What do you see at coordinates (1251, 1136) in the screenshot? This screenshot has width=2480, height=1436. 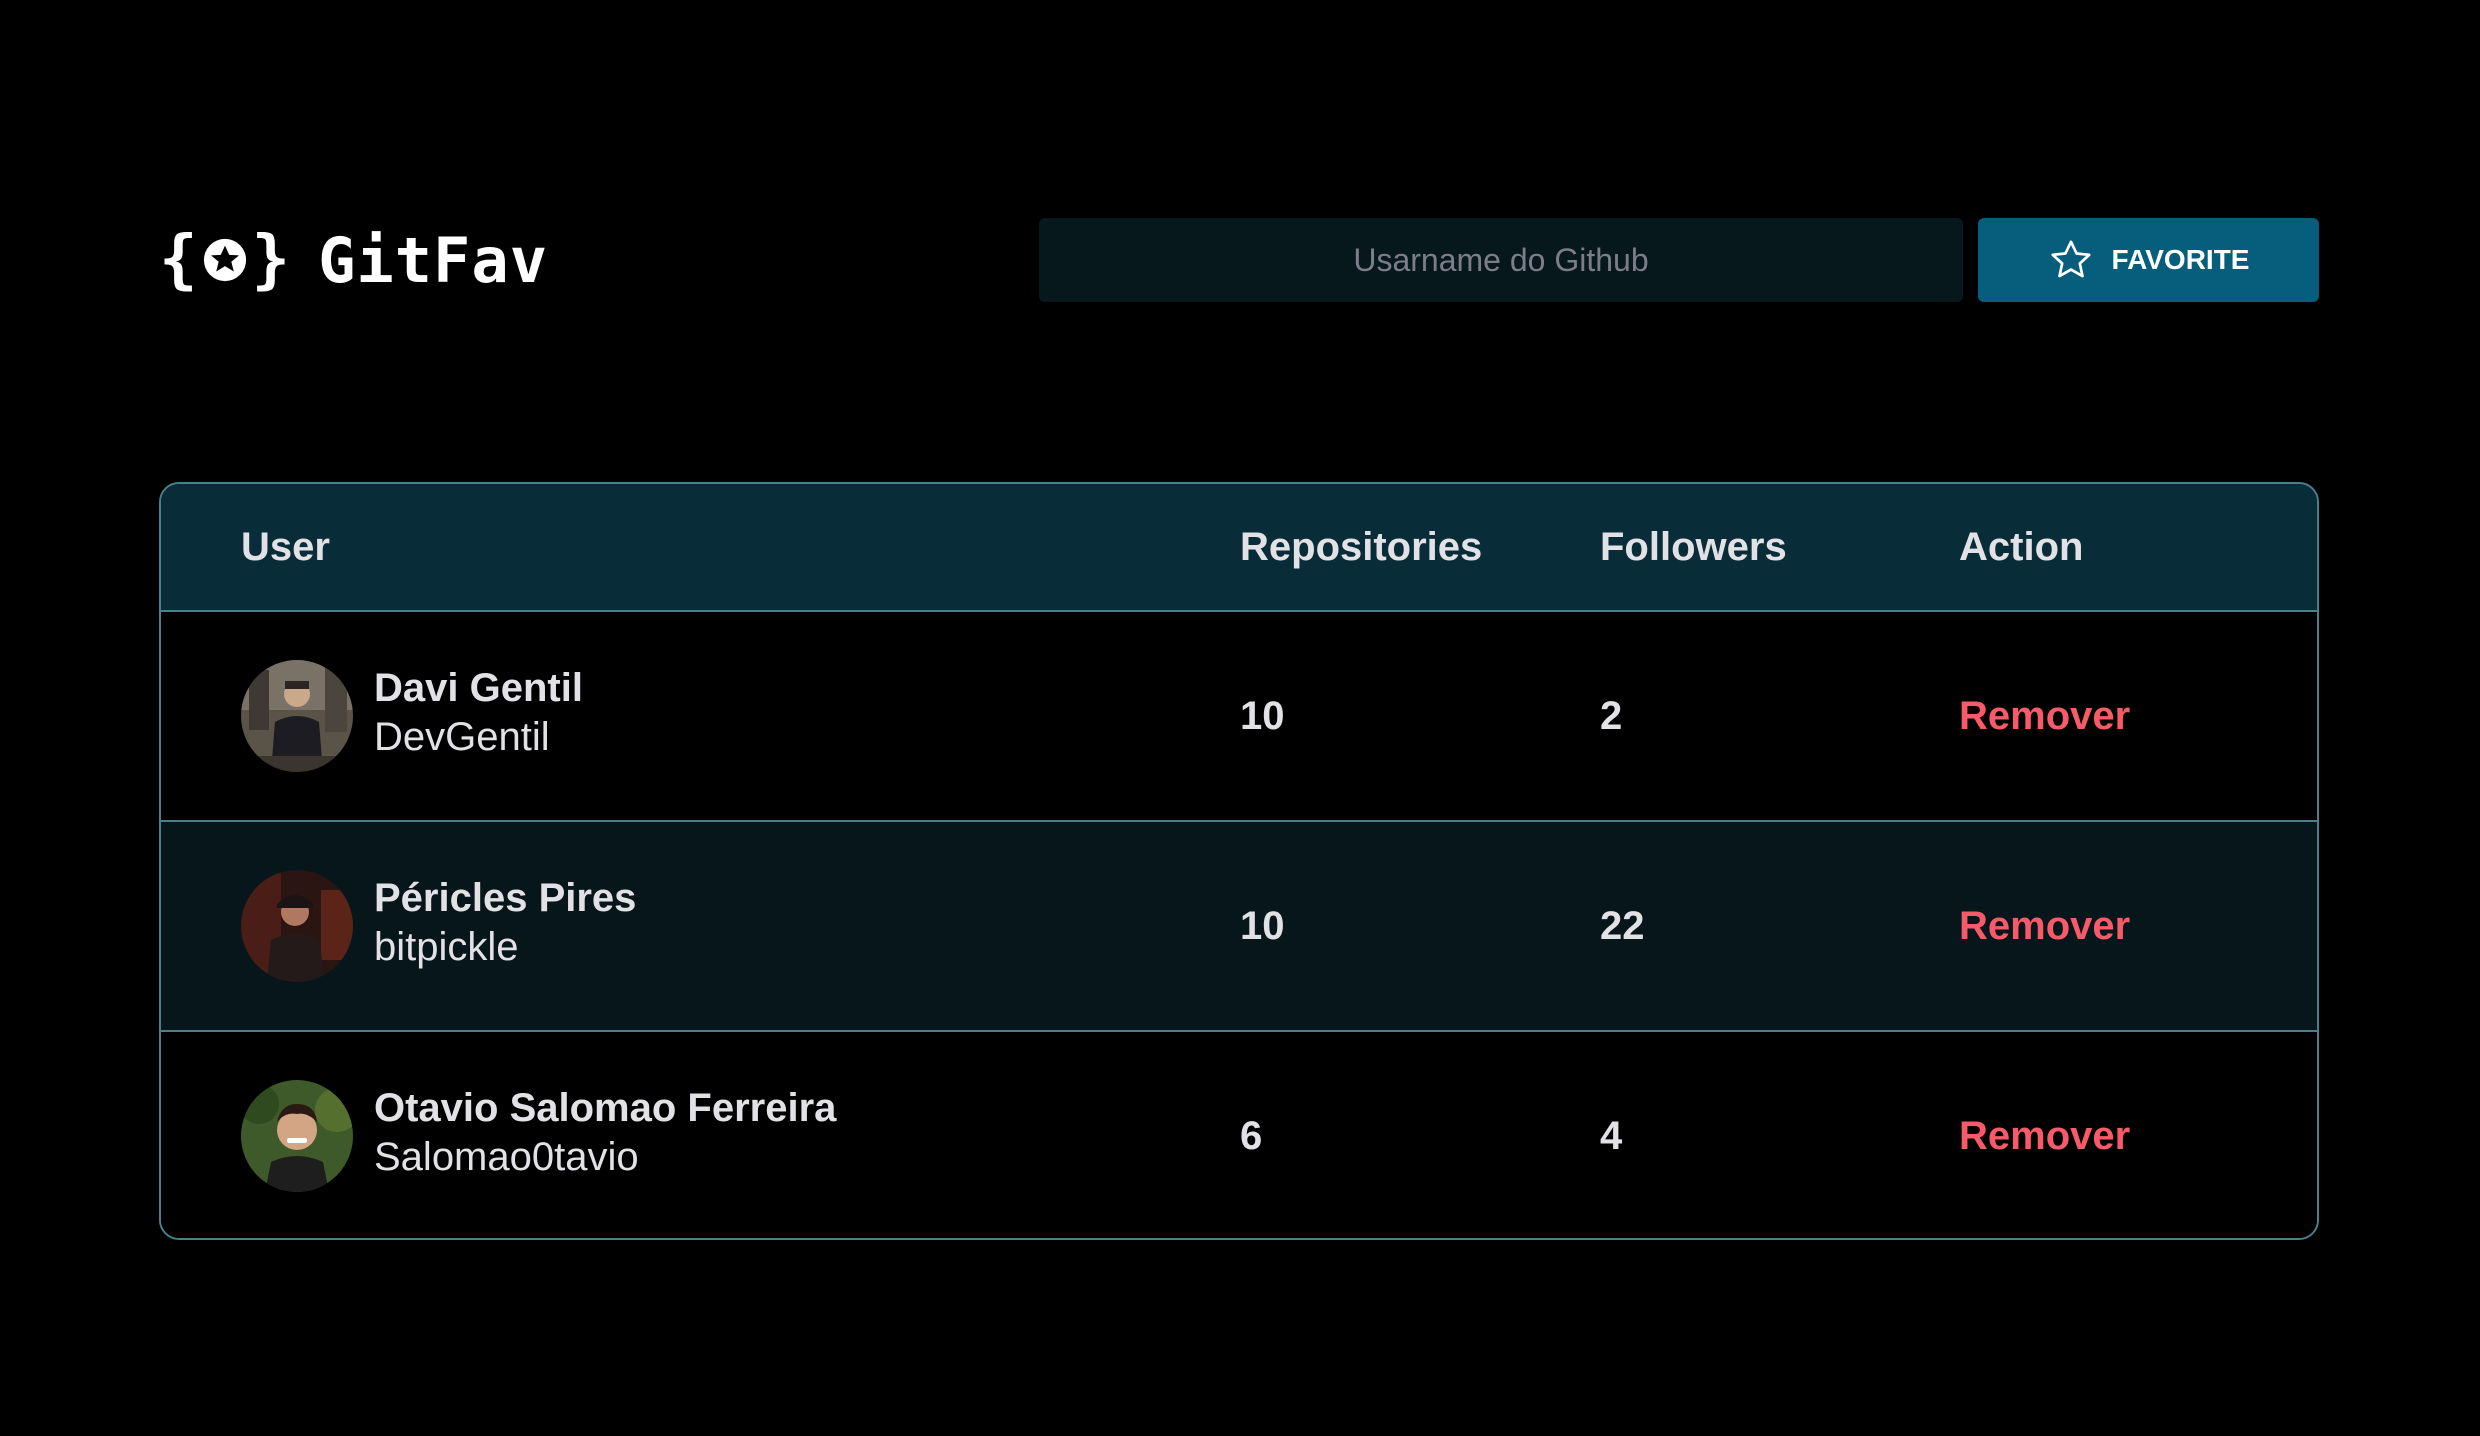 I see `repositories-count: 6` at bounding box center [1251, 1136].